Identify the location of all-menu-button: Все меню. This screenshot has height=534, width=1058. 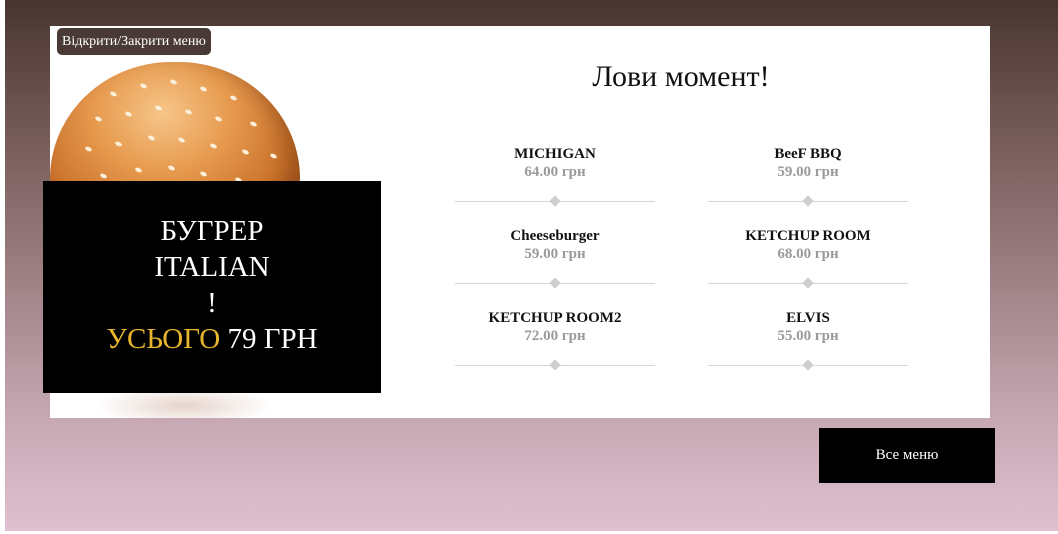
(907, 455).